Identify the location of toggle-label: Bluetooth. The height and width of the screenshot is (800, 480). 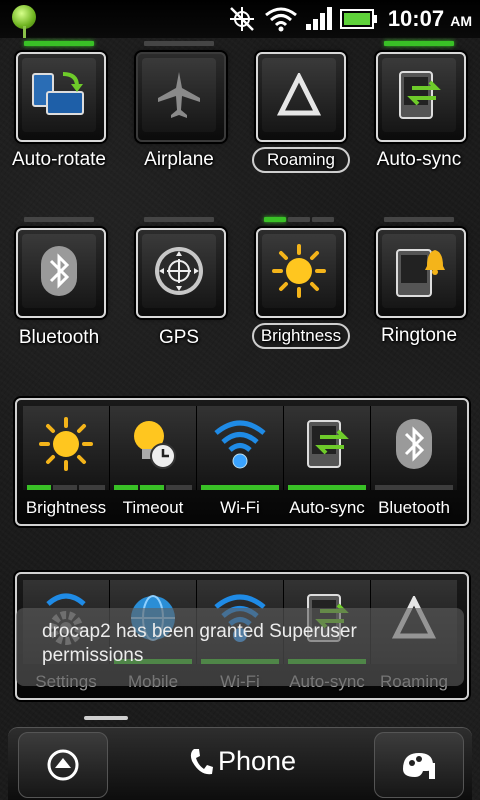
(59, 337).